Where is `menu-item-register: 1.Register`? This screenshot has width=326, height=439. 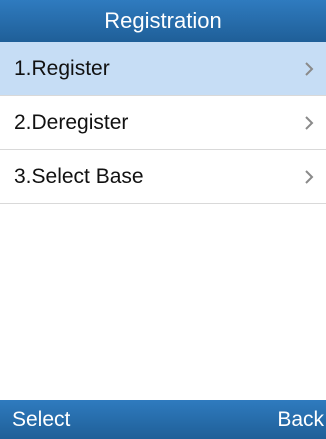 menu-item-register: 1.Register is located at coordinates (163, 69).